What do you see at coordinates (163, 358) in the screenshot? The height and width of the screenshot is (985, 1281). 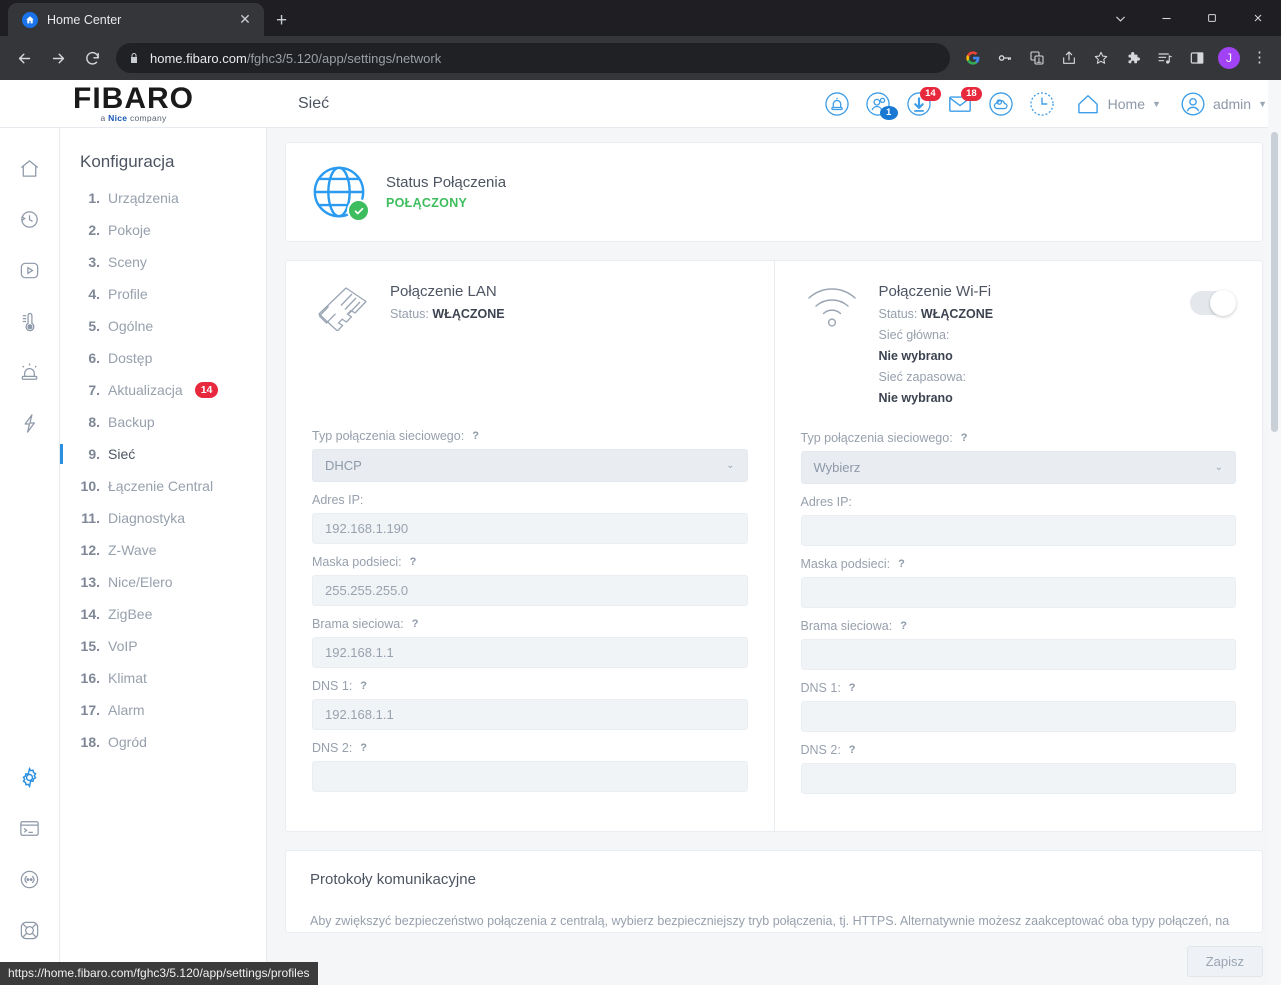 I see `sidebar-item-dost-p: 6. Dostęp` at bounding box center [163, 358].